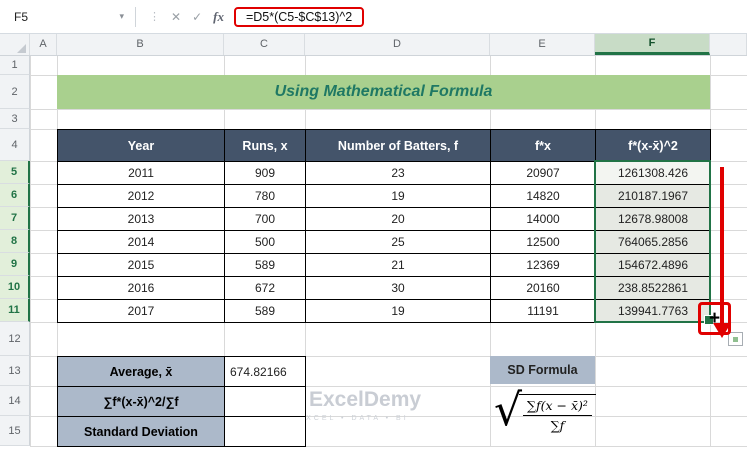 This screenshot has width=747, height=456. Describe the element at coordinates (265, 288) in the screenshot. I see `cell-C10: 672` at that location.